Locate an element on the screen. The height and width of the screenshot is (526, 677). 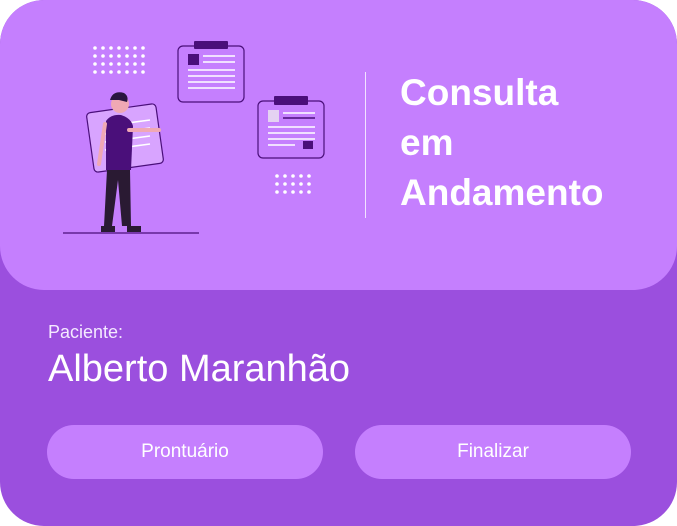
medical-record-button: Prontuário is located at coordinates (185, 452).